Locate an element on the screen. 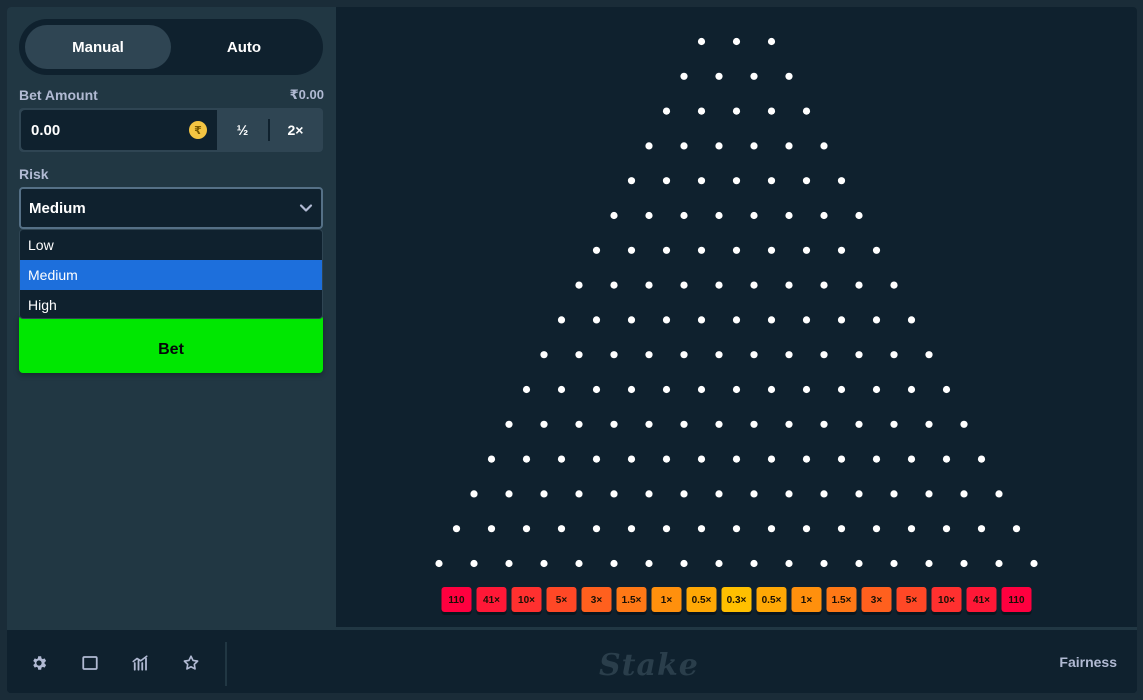 The width and height of the screenshot is (1143, 700). multiplier-bucket: 3× is located at coordinates (876, 601).